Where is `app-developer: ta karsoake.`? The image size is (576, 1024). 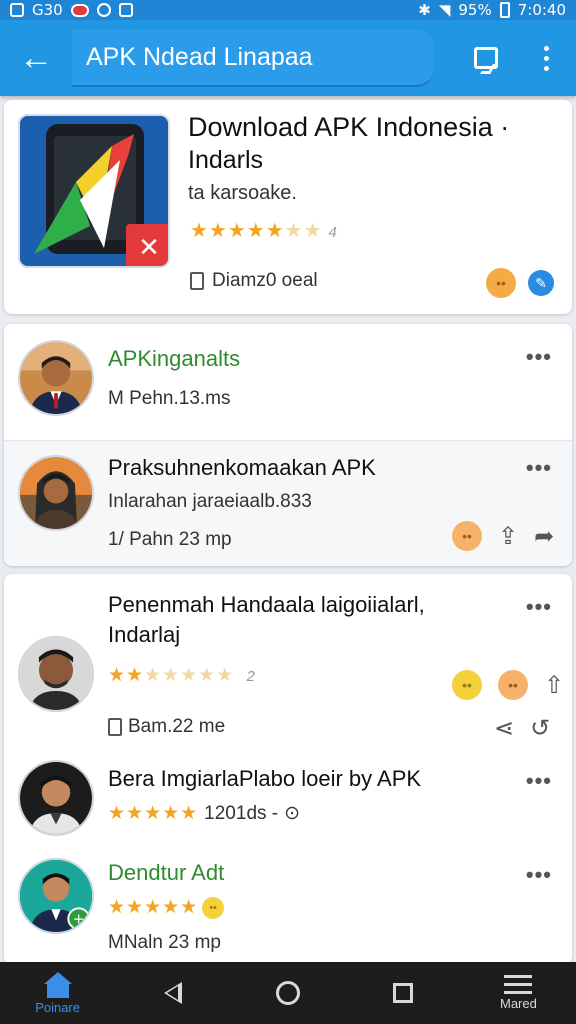 app-developer: ta karsoake. is located at coordinates (242, 193).